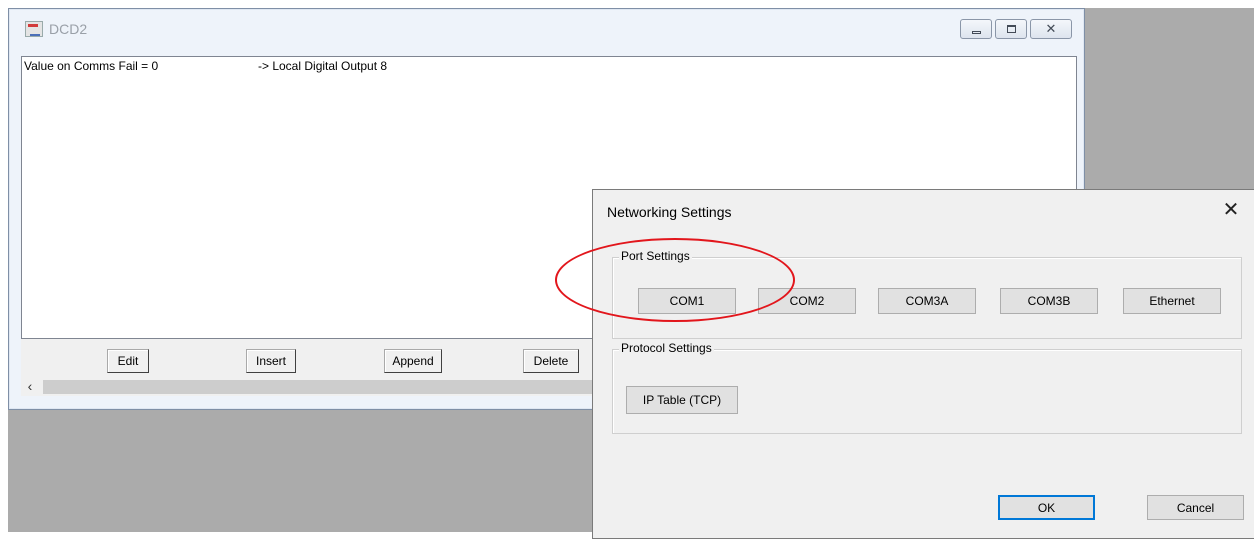 Image resolution: width=1254 pixels, height=539 pixels. I want to click on close-button: ✕, so click(1051, 29).